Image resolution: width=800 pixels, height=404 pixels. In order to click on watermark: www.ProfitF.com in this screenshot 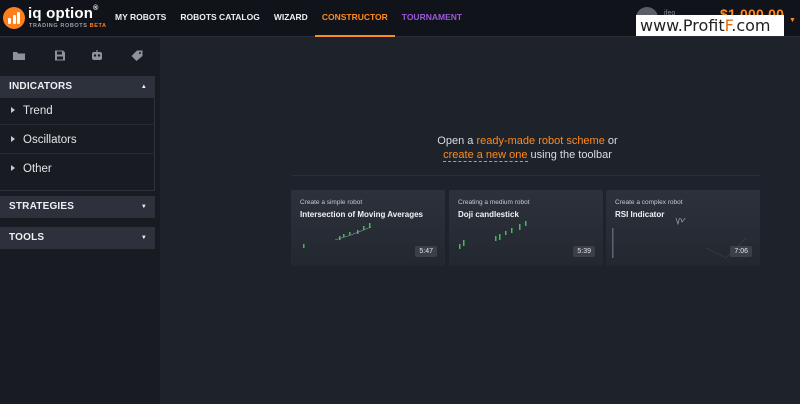, I will do `click(710, 25)`.